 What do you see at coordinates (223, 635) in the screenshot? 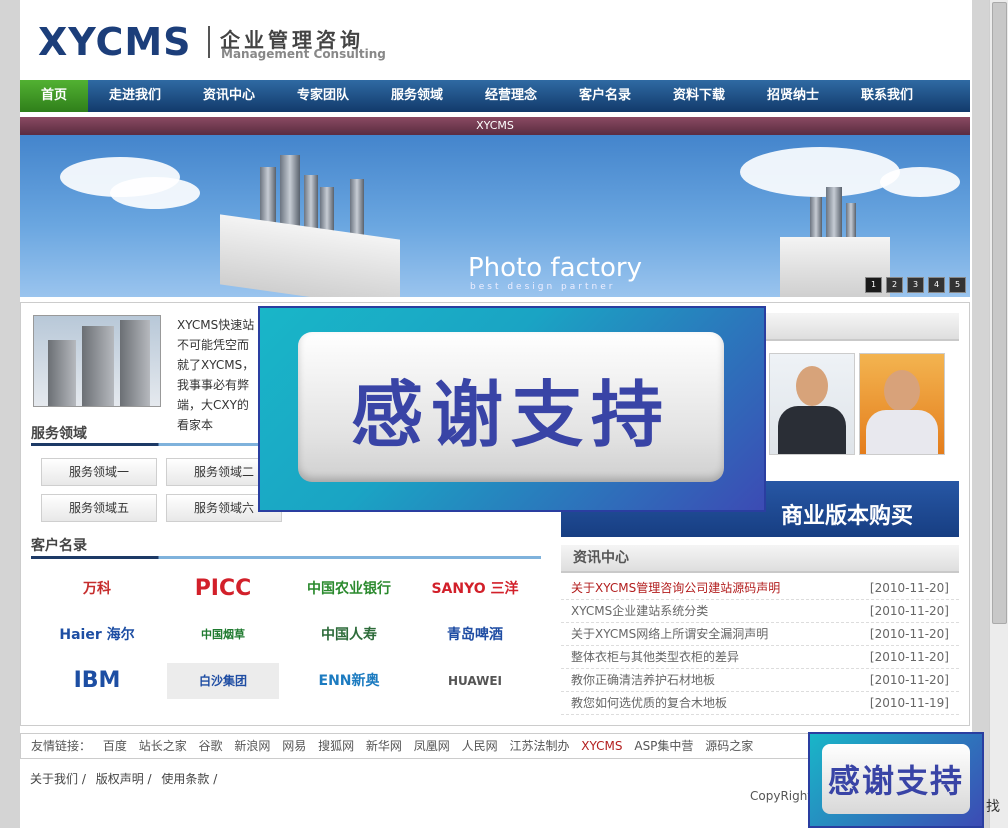
I see `client-logo-china-tobacco: 中国烟草` at bounding box center [223, 635].